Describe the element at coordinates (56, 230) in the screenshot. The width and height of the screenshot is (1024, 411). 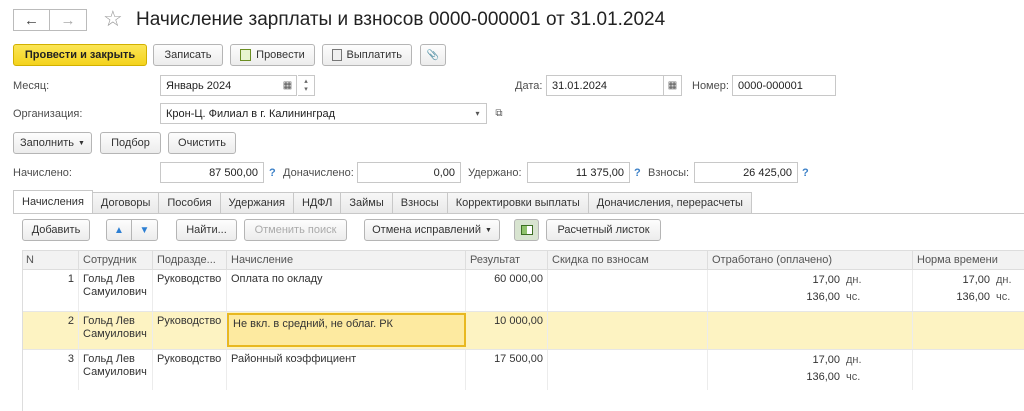
I see `add-row-button: Добавить` at that location.